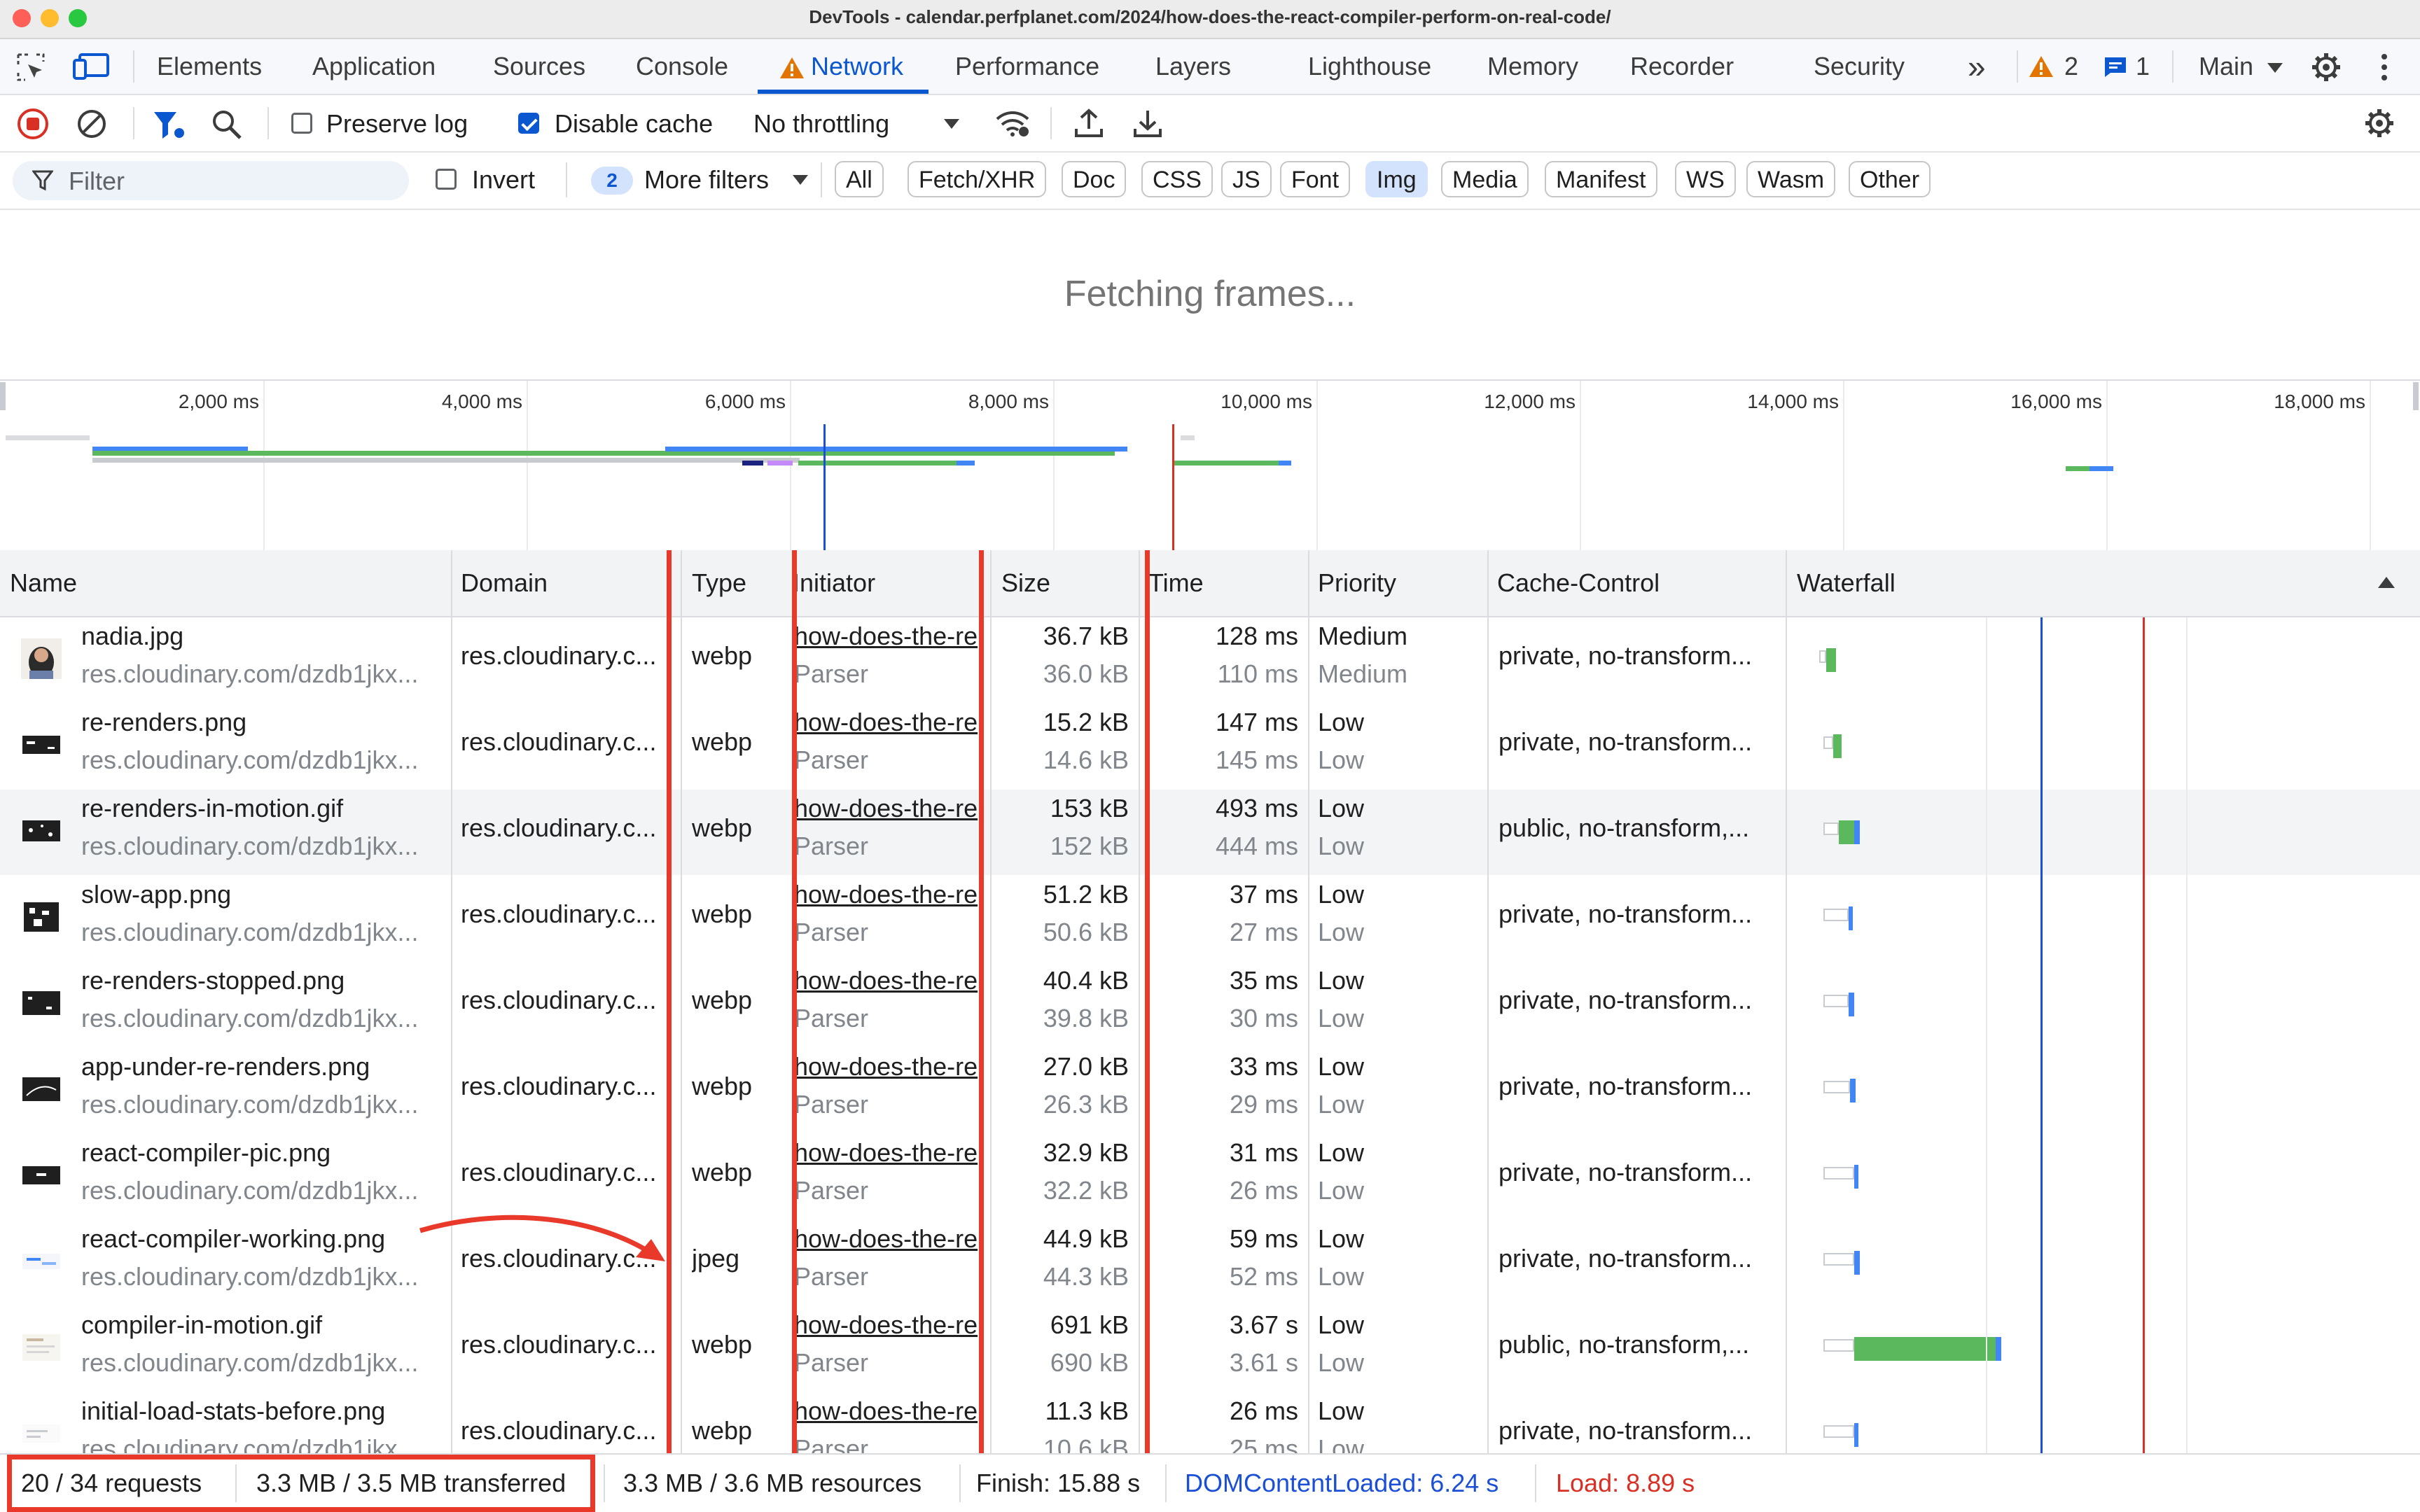 The height and width of the screenshot is (1512, 2420). Describe the element at coordinates (263, 636) in the screenshot. I see `request-name: nadia.jpg` at that location.